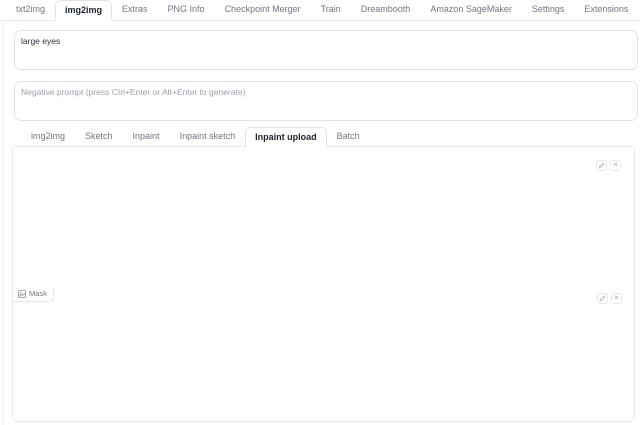 The image size is (640, 425). Describe the element at coordinates (286, 137) in the screenshot. I see `tab-mode-inpaint-upload: Inpaint upload` at that location.